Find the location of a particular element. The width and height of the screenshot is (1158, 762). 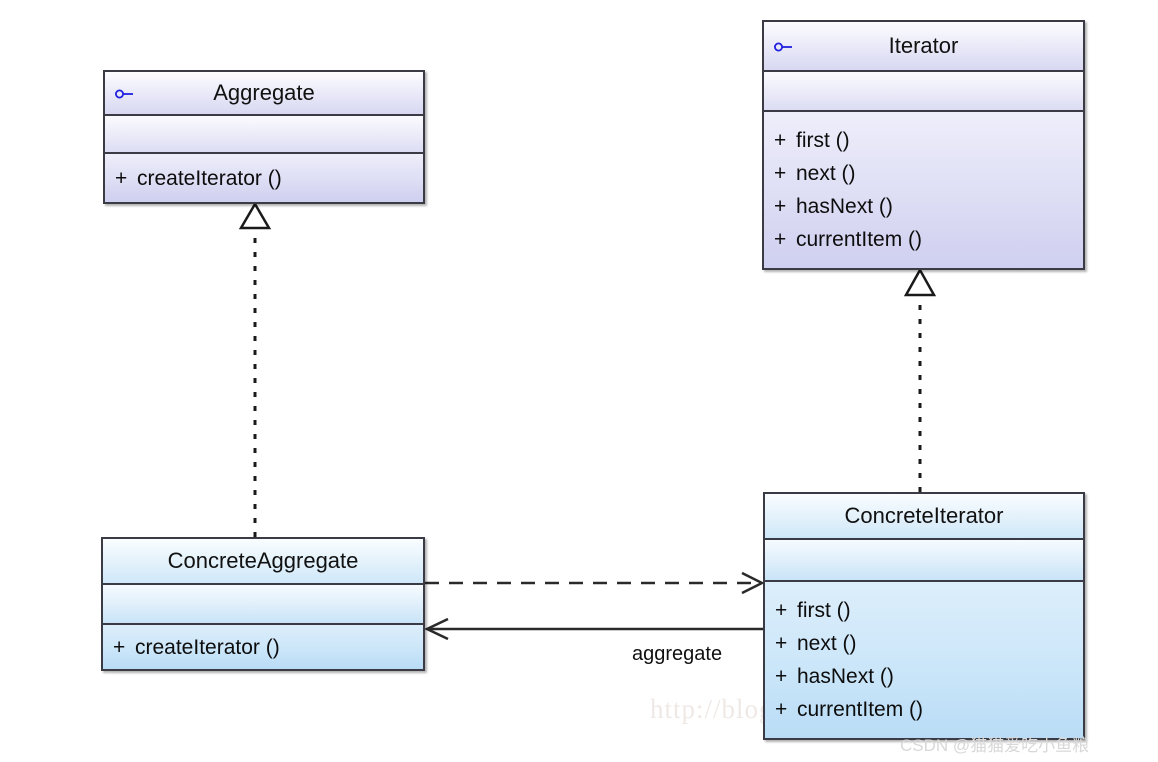

class-attributes-aggregate is located at coordinates (264, 133).